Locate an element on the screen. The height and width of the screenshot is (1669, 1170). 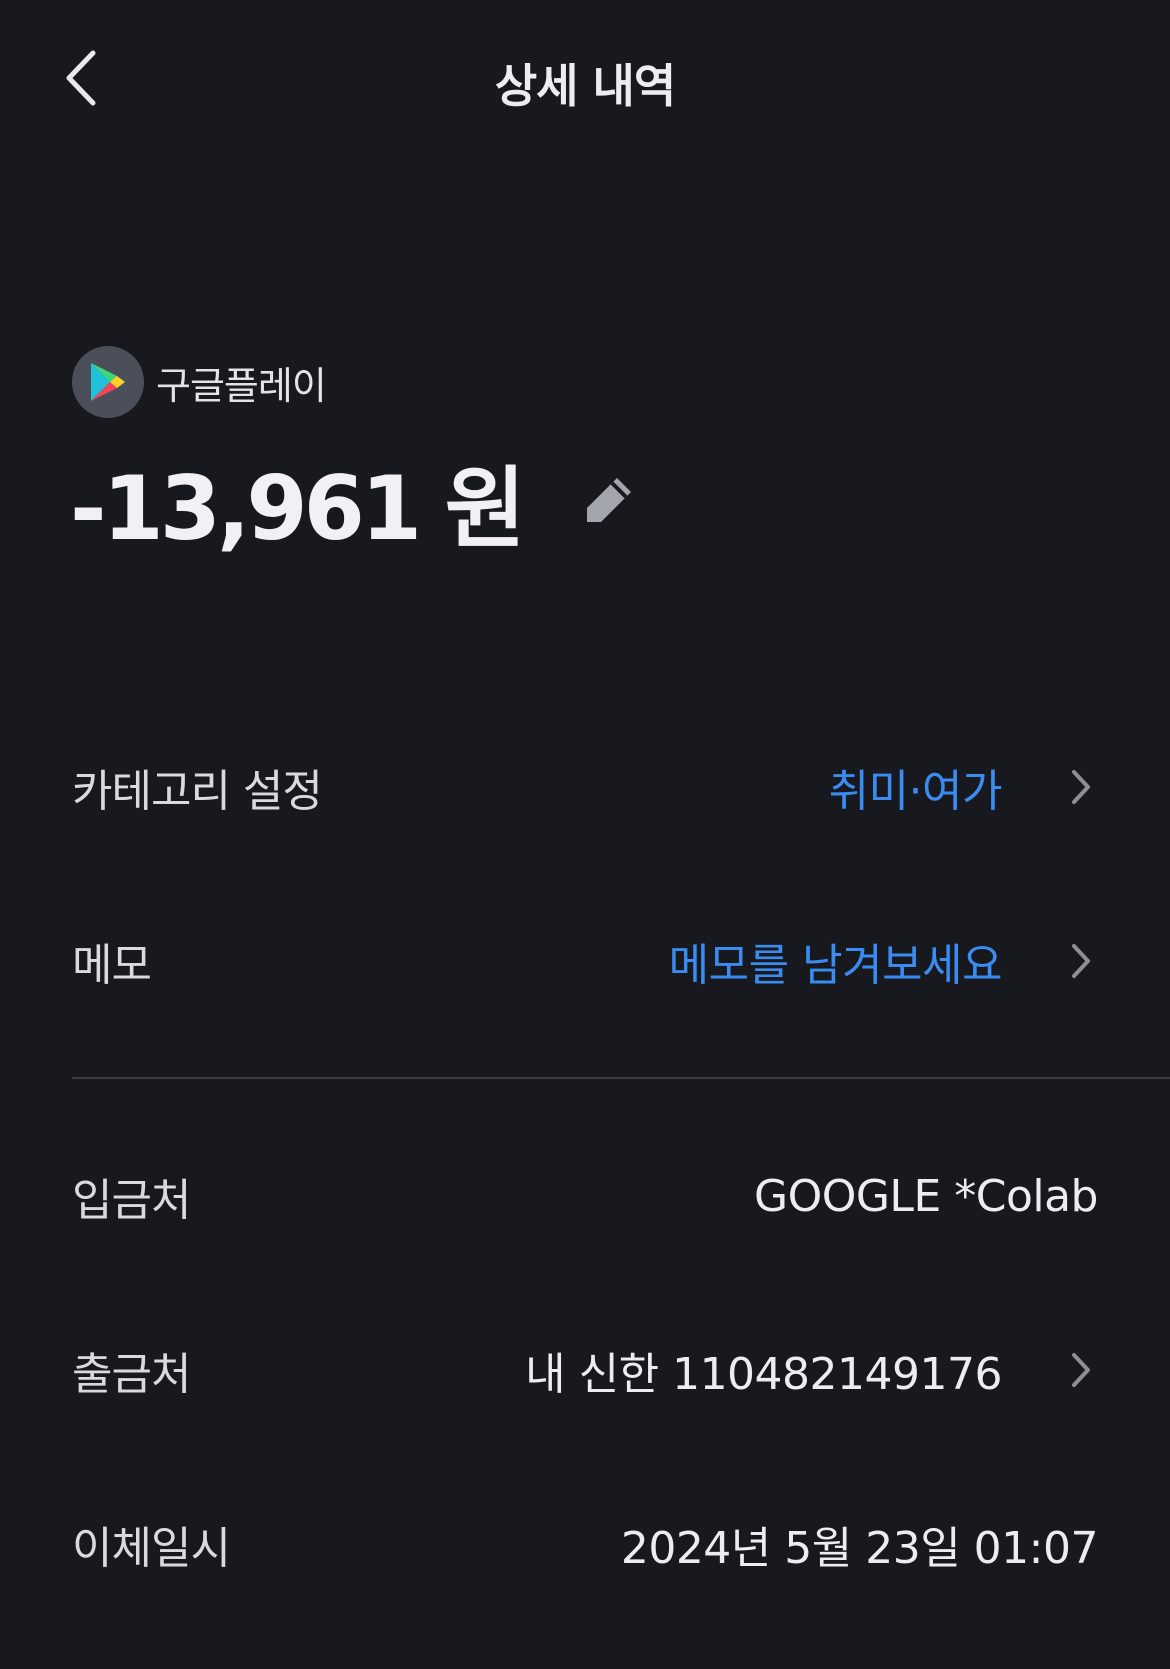
page-title: 상세 내역 is located at coordinates (585, 86).